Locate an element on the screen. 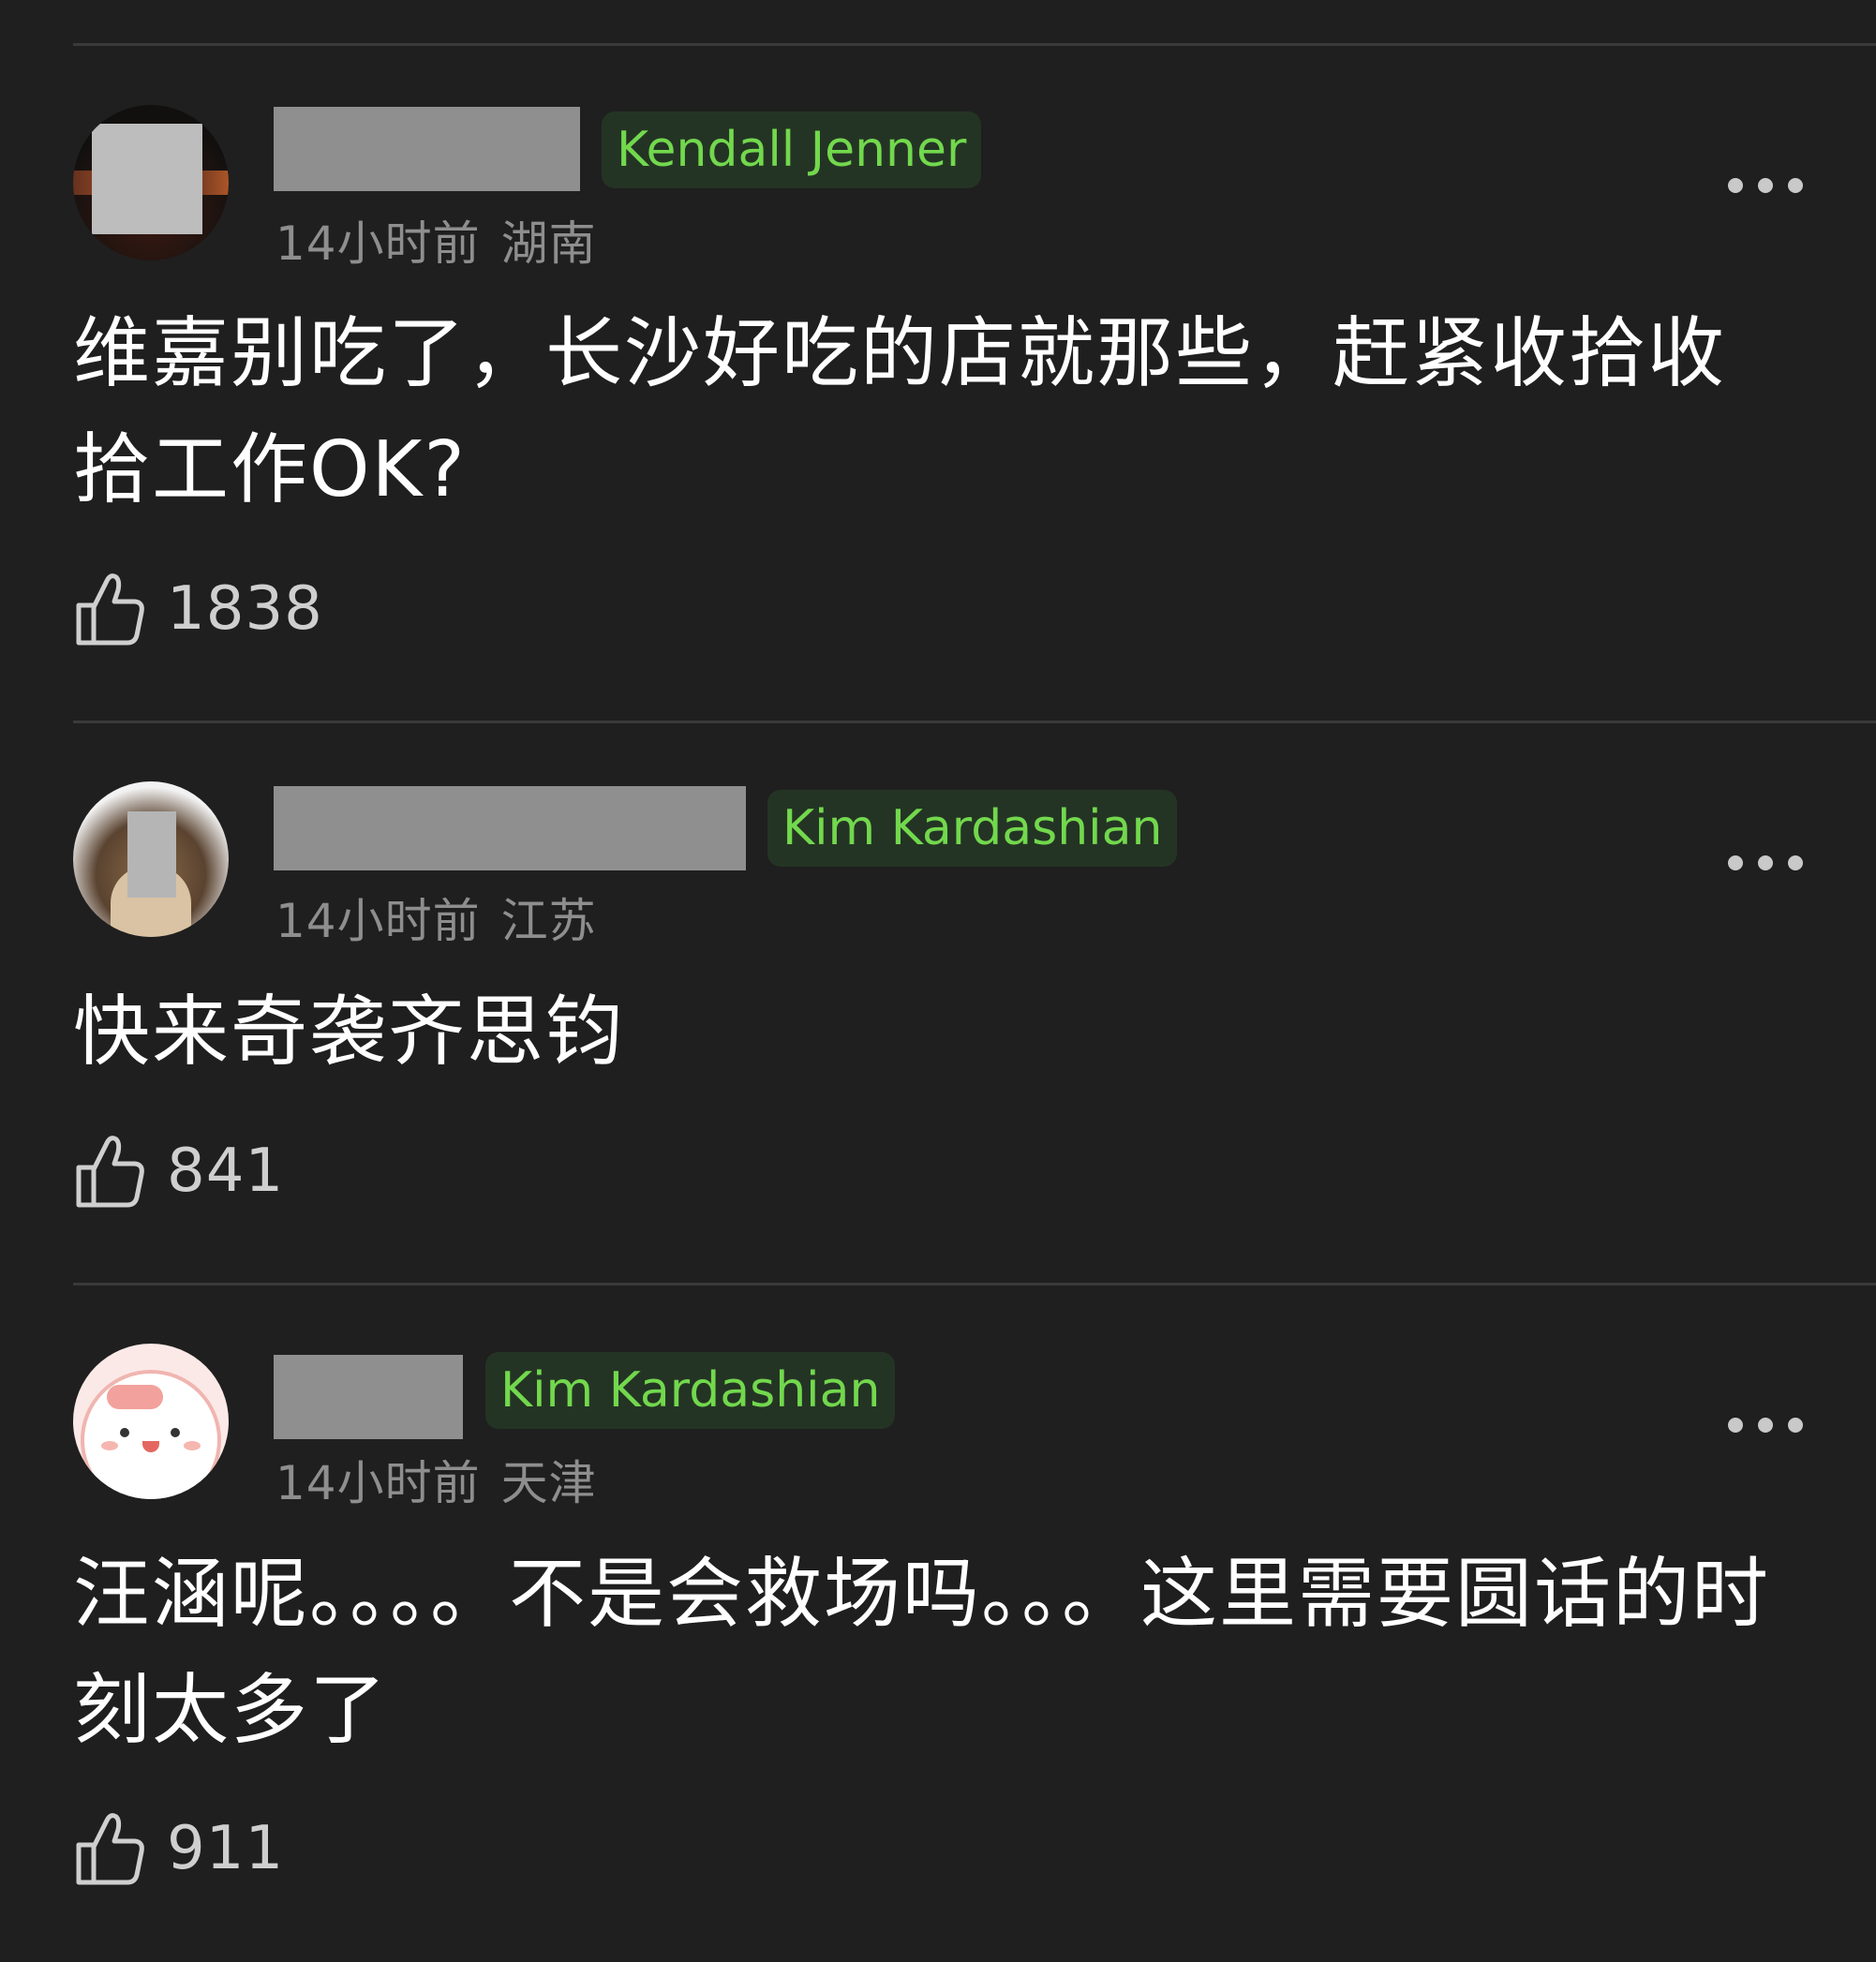  like-count: 841 is located at coordinates (226, 1171).